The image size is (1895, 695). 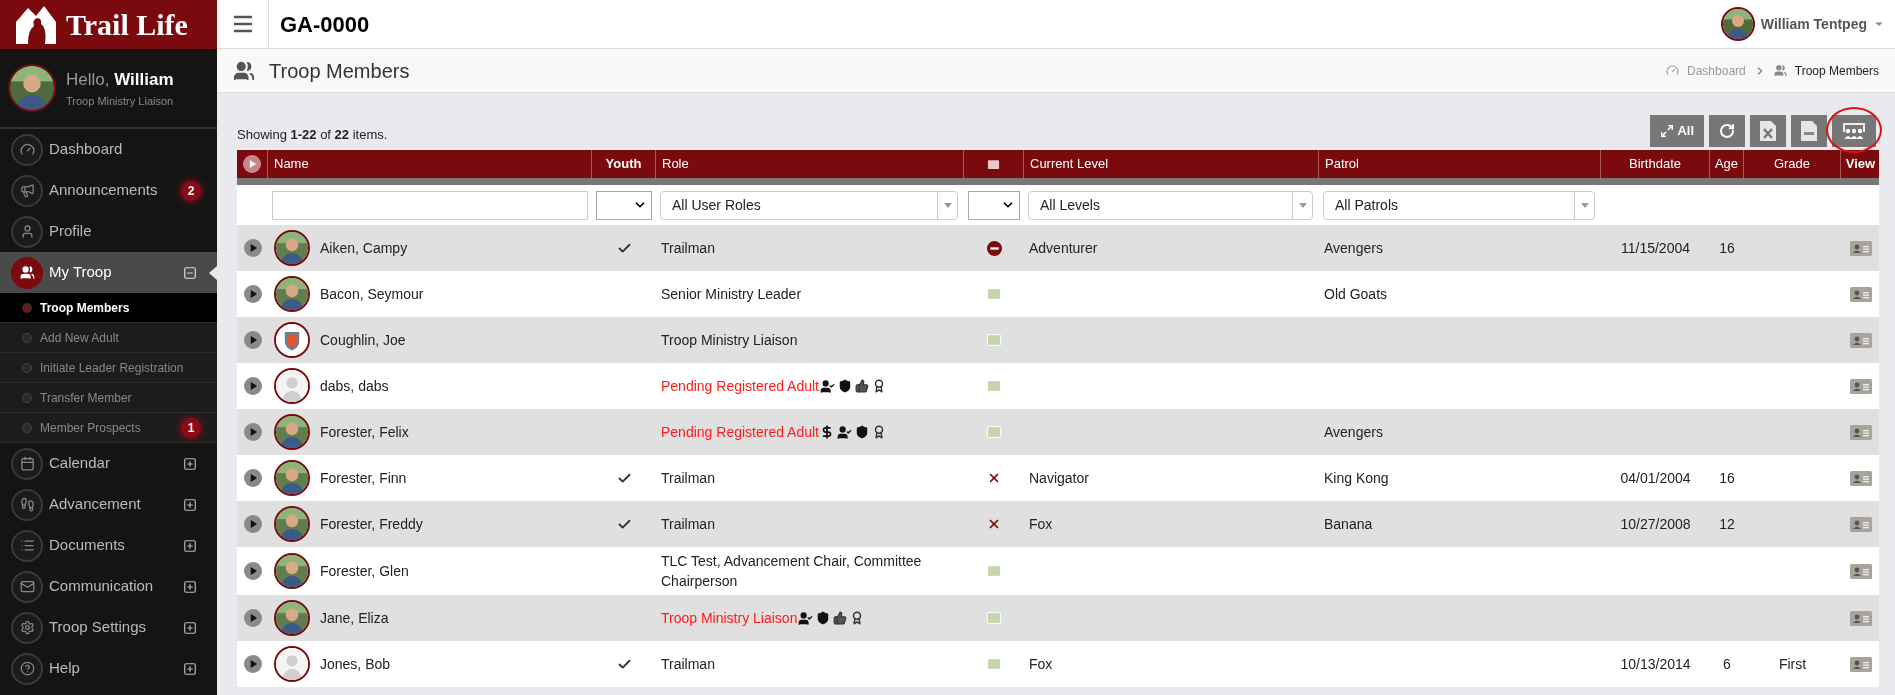 What do you see at coordinates (1356, 293) in the screenshot?
I see `patrol-name: Old Goats` at bounding box center [1356, 293].